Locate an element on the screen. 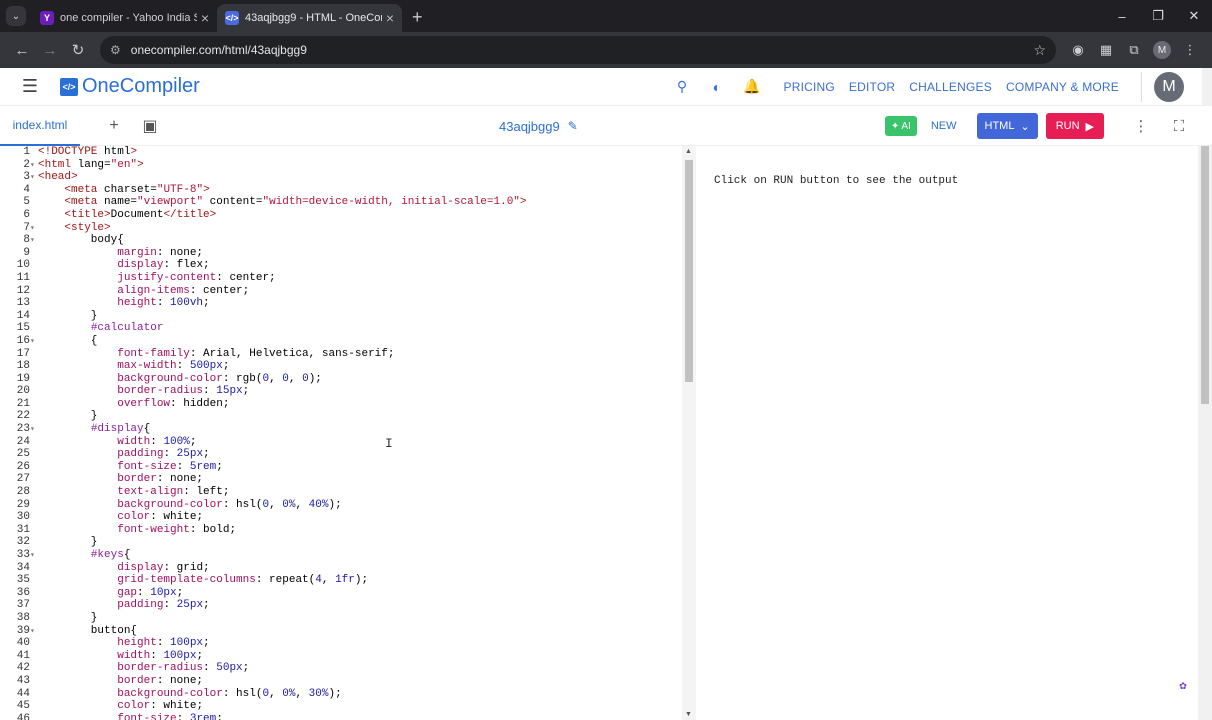 The height and width of the screenshot is (720, 1212). code-line: 12 align-items: center; is located at coordinates (341, 291).